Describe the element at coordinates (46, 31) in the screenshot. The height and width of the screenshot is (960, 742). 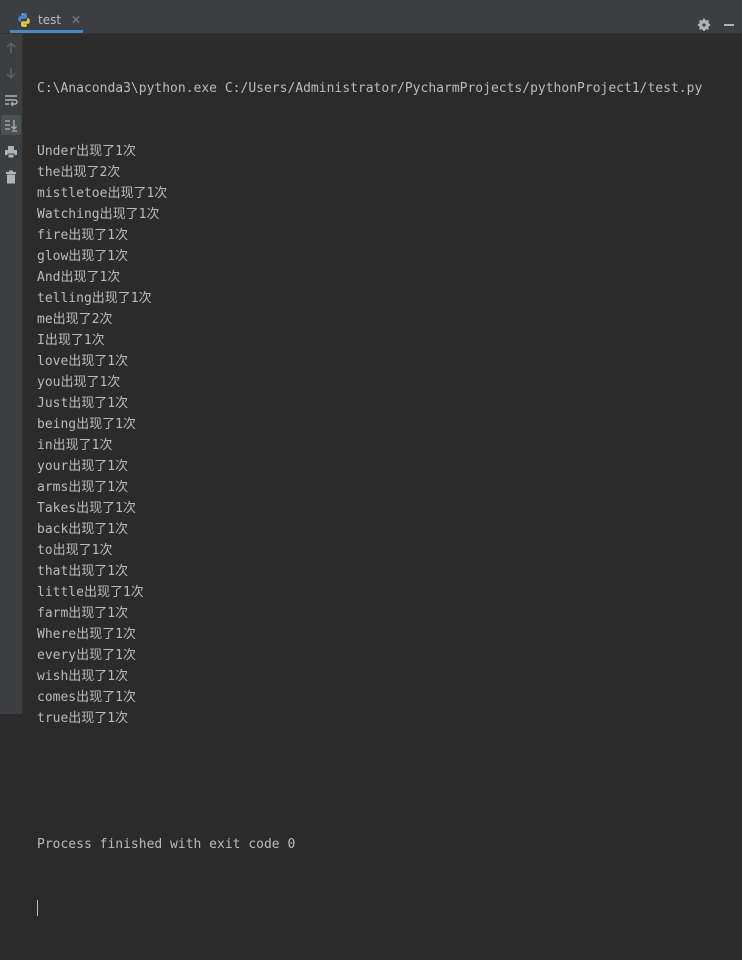
I see `active-tab-indicator` at that location.